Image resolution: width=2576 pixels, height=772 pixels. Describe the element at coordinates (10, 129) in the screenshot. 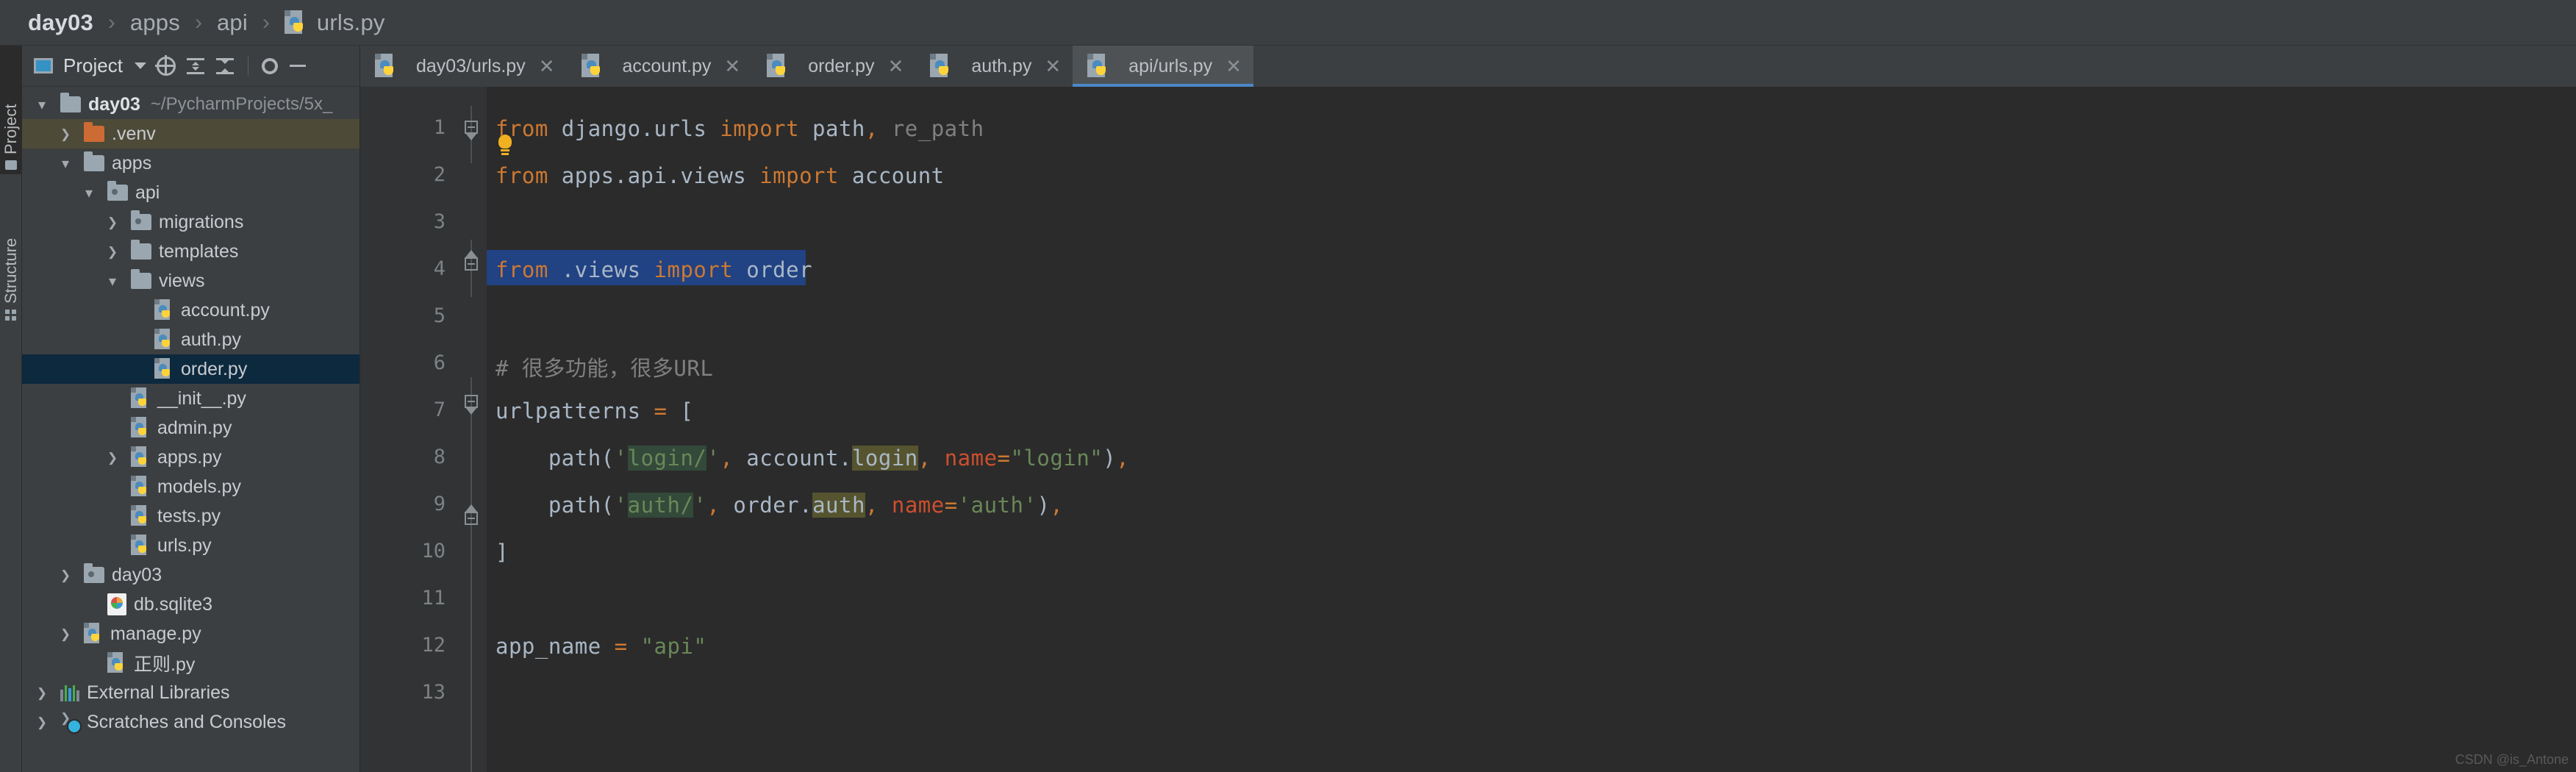

I see `tool-tab-label: Project` at that location.